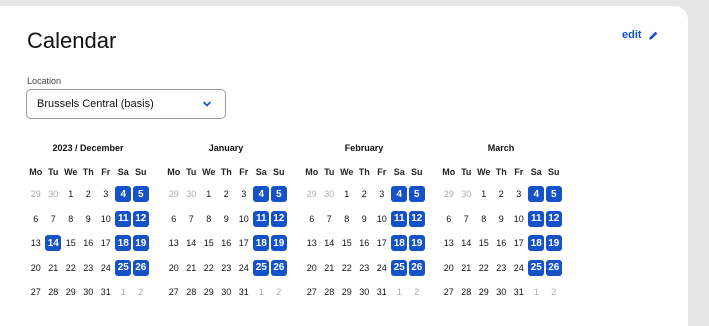 The image size is (709, 326). I want to click on location-select: Brussels Central (basis), so click(126, 104).